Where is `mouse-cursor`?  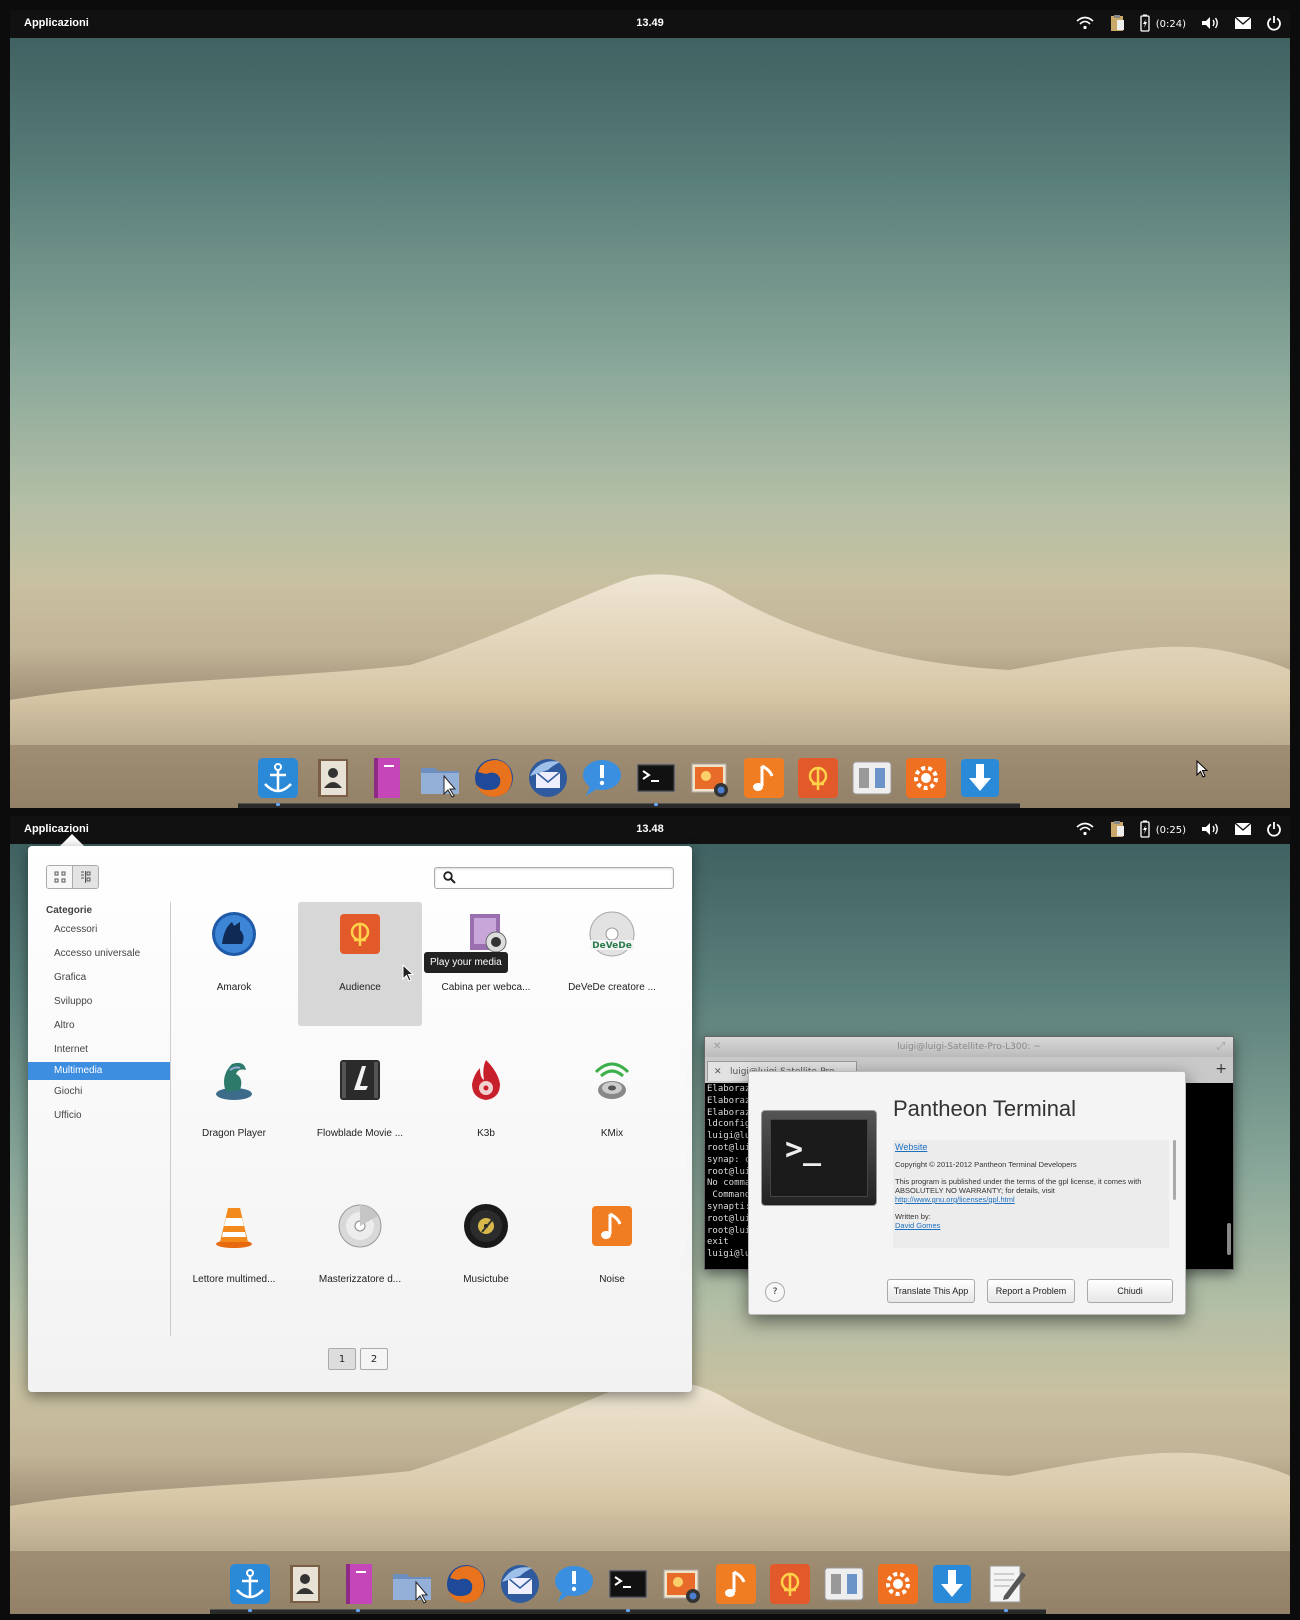
mouse-cursor is located at coordinates (1202, 769).